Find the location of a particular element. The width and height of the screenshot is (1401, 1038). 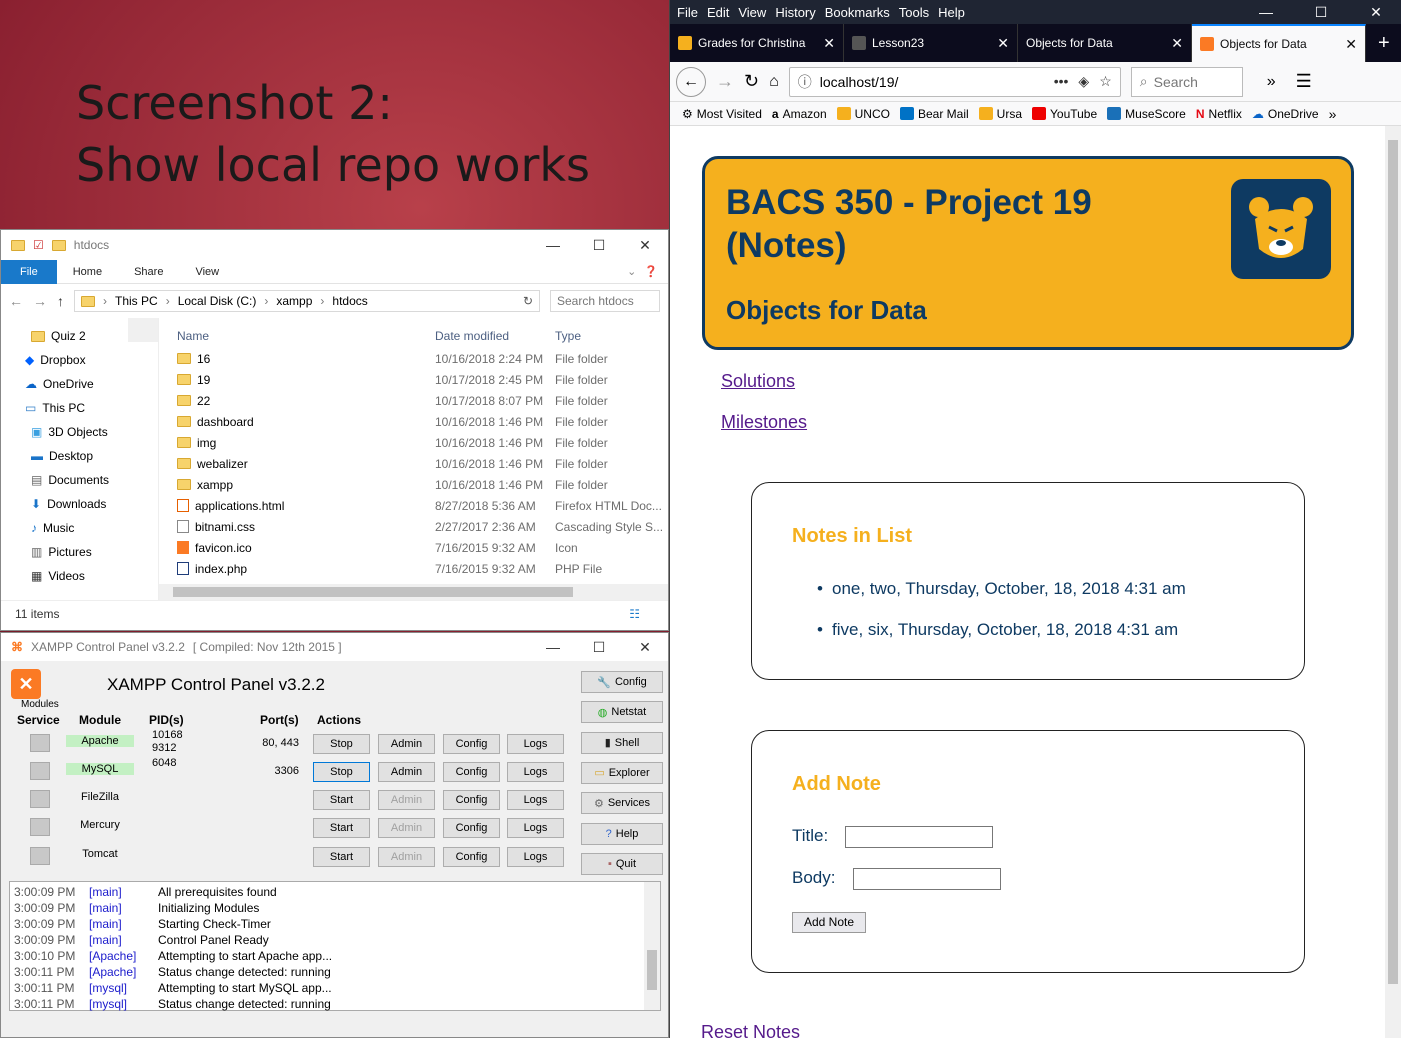

config-button: 🔧 Config is located at coordinates (622, 682).